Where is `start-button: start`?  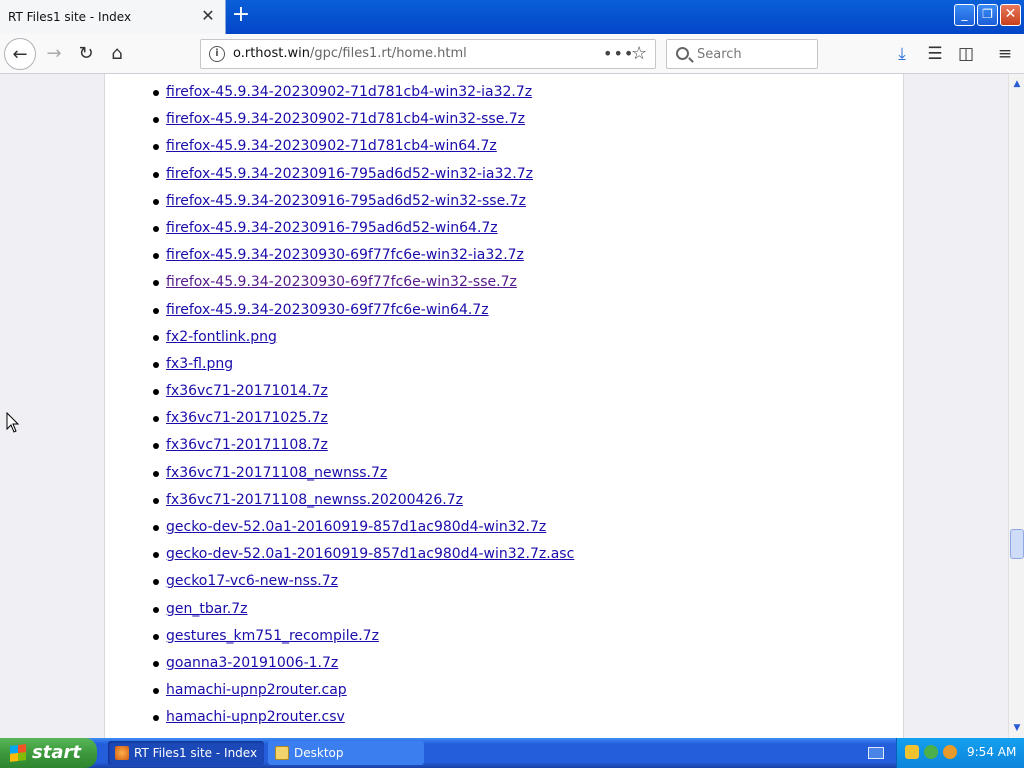
start-button: start is located at coordinates (48, 753).